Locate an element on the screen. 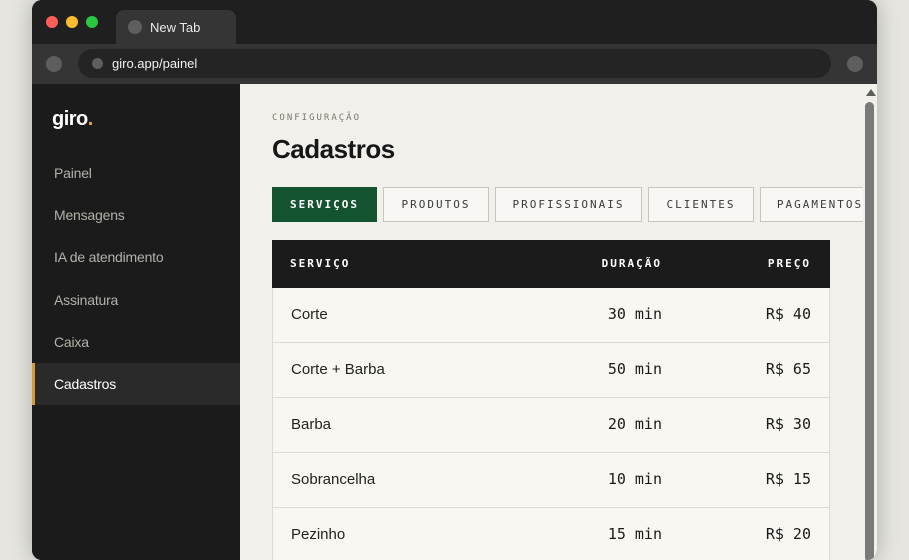 The height and width of the screenshot is (560, 909). site-info-icon is located at coordinates (97, 63).